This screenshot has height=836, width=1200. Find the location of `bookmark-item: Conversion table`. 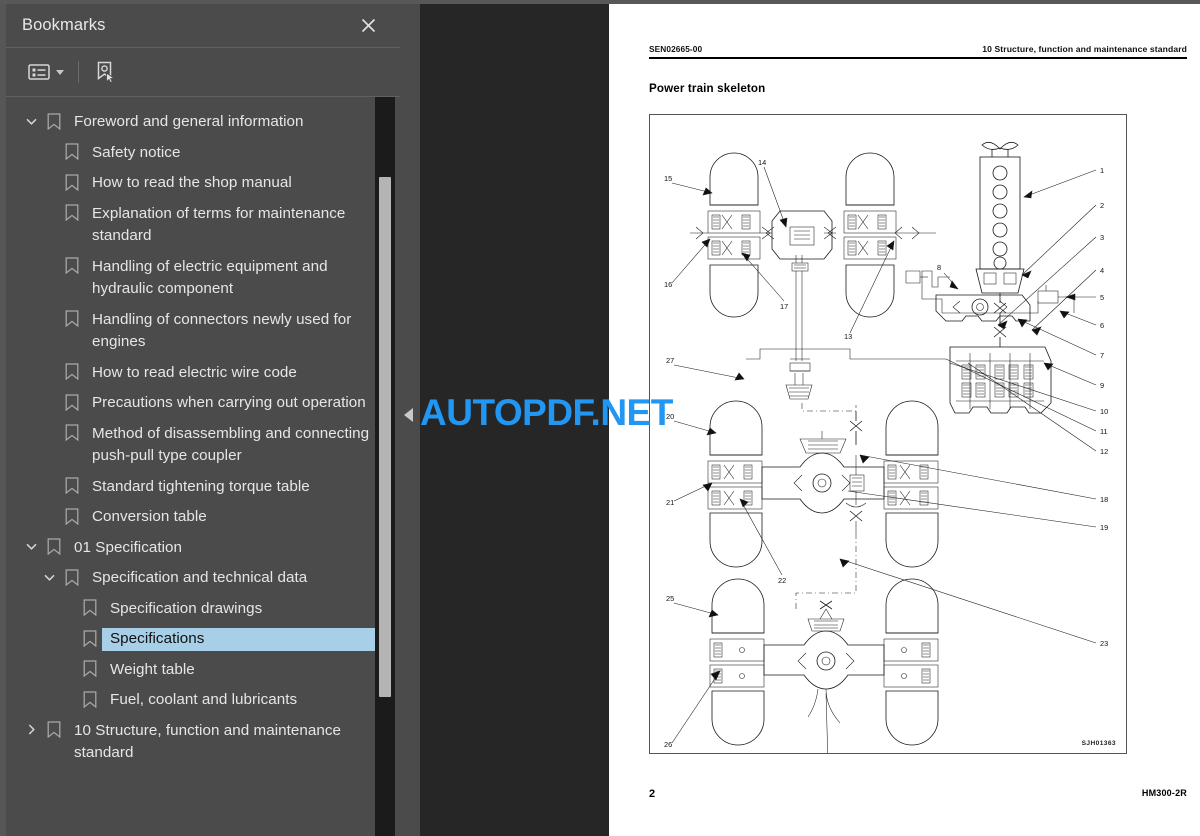

bookmark-item: Conversion table is located at coordinates (193, 517).